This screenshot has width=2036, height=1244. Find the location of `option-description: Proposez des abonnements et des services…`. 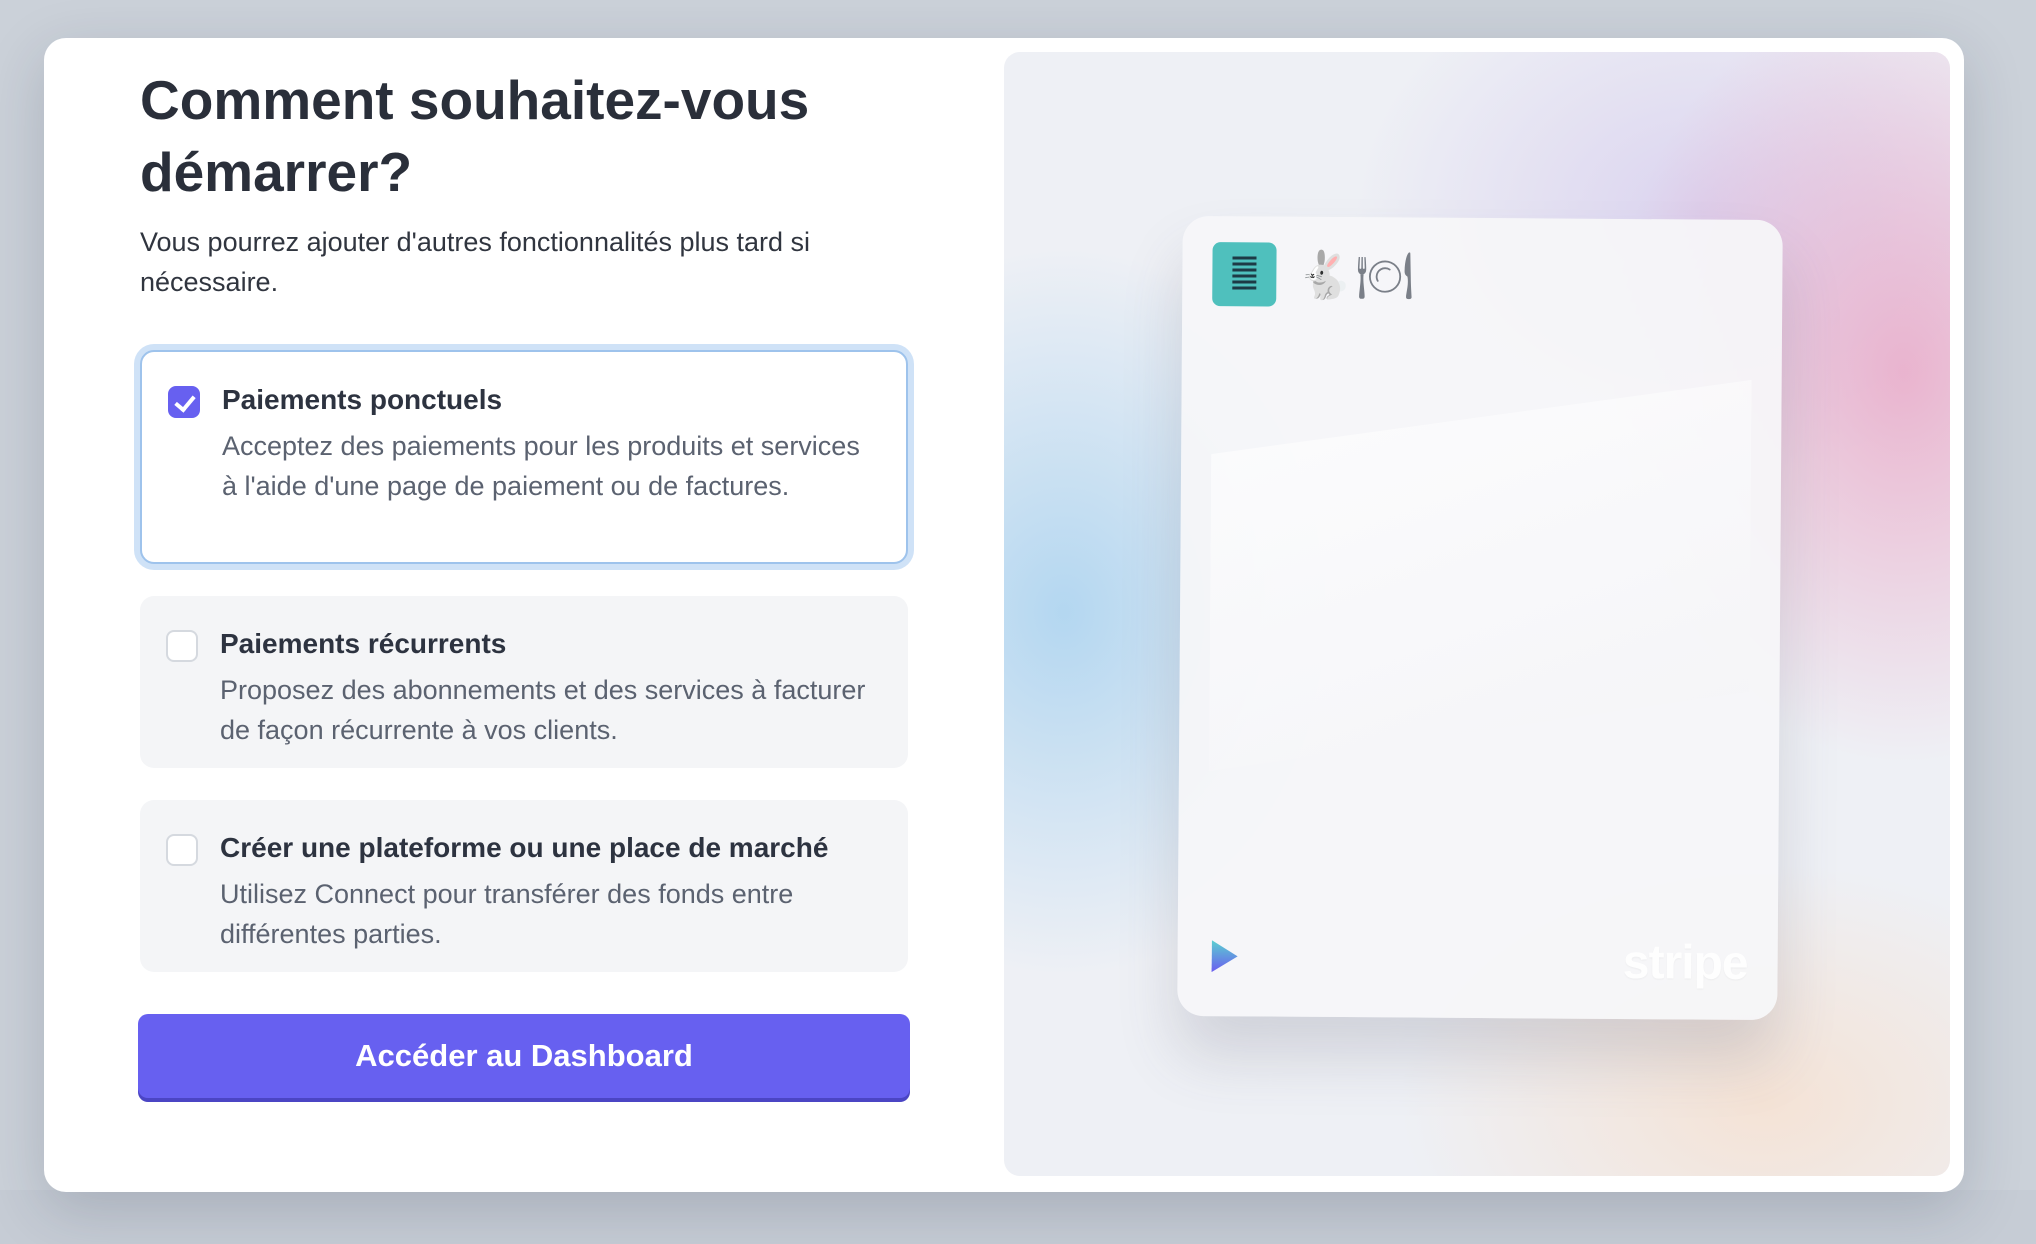

option-description: Proposez des abonnements et des services… is located at coordinates (543, 710).